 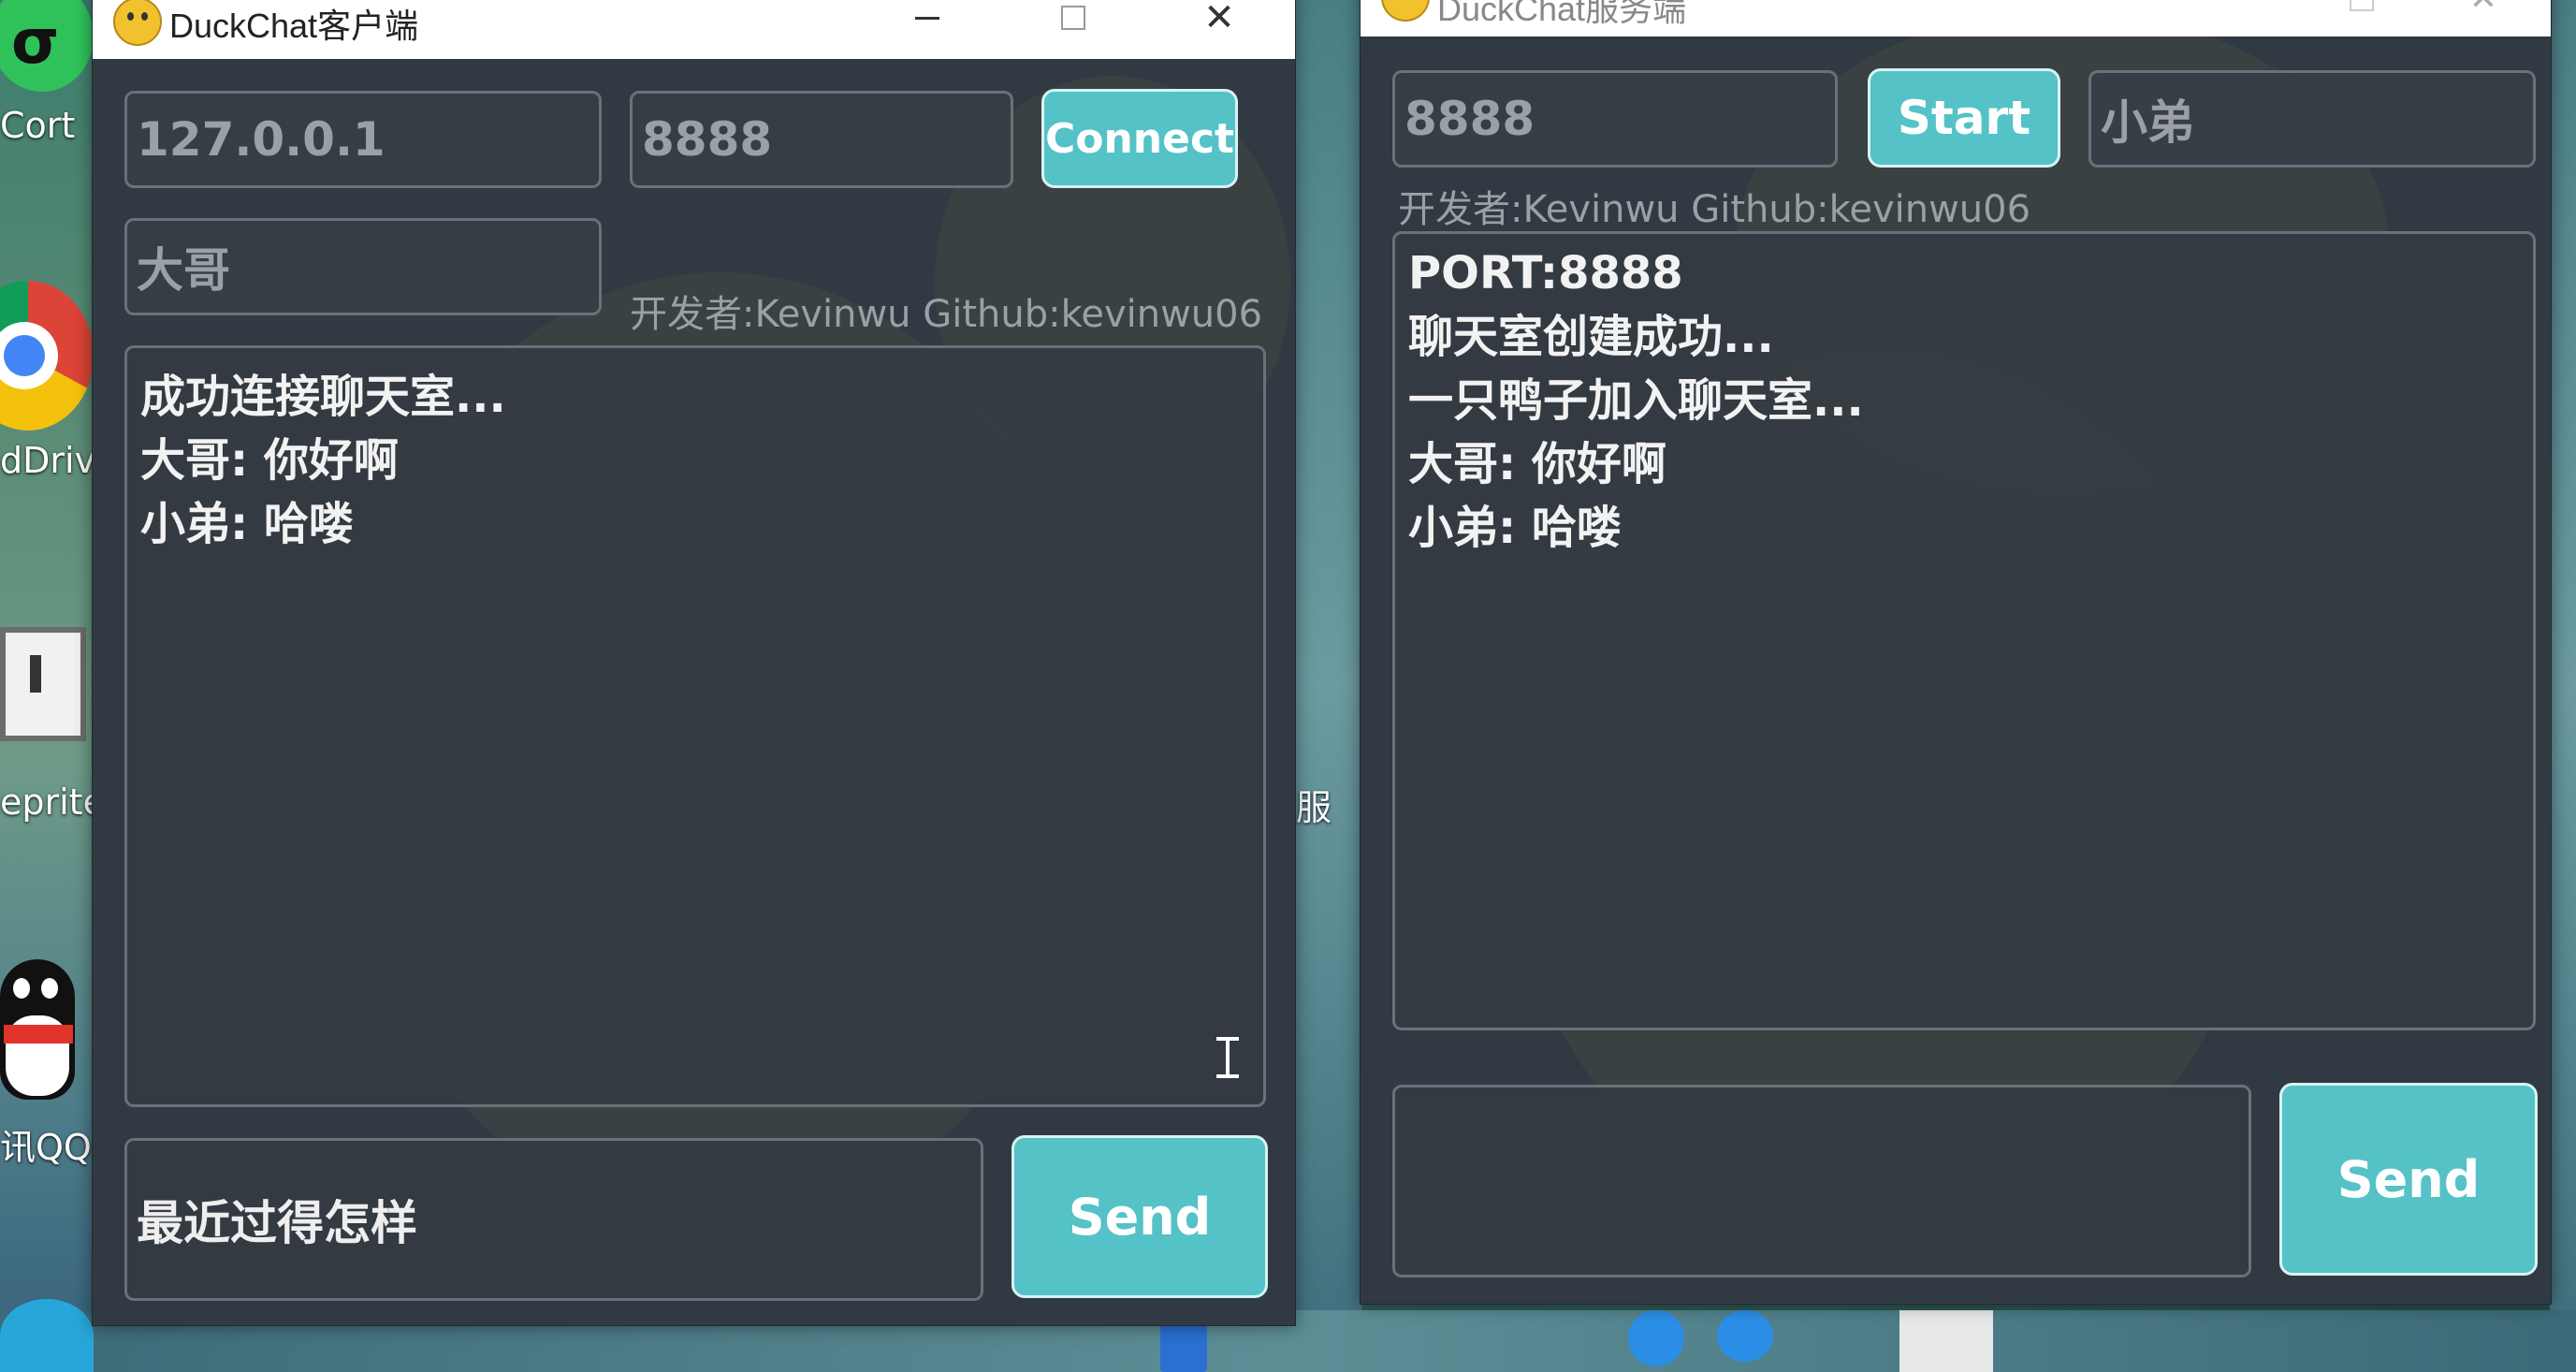 What do you see at coordinates (38, 126) in the screenshot?
I see `desktop-icon-label-cortana: Cort` at bounding box center [38, 126].